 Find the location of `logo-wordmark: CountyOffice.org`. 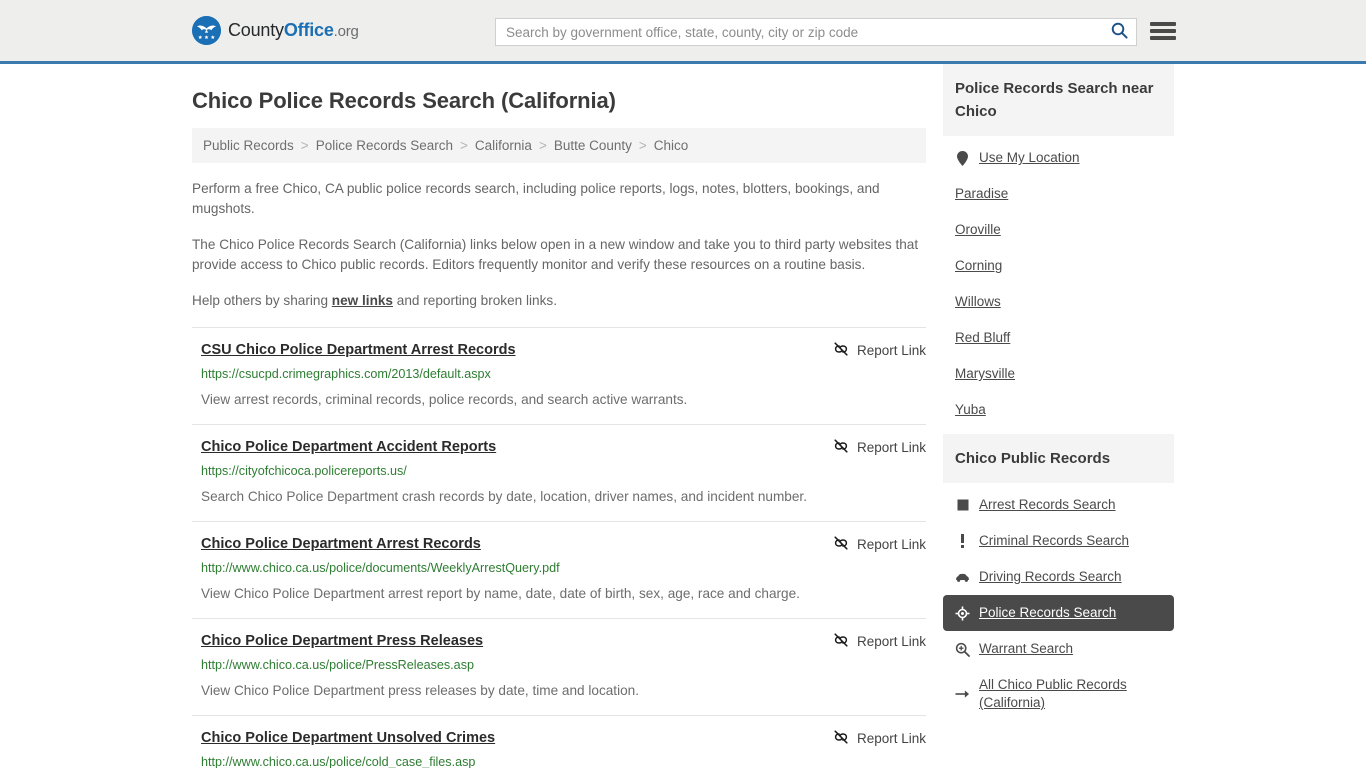

logo-wordmark: CountyOffice.org is located at coordinates (293, 30).